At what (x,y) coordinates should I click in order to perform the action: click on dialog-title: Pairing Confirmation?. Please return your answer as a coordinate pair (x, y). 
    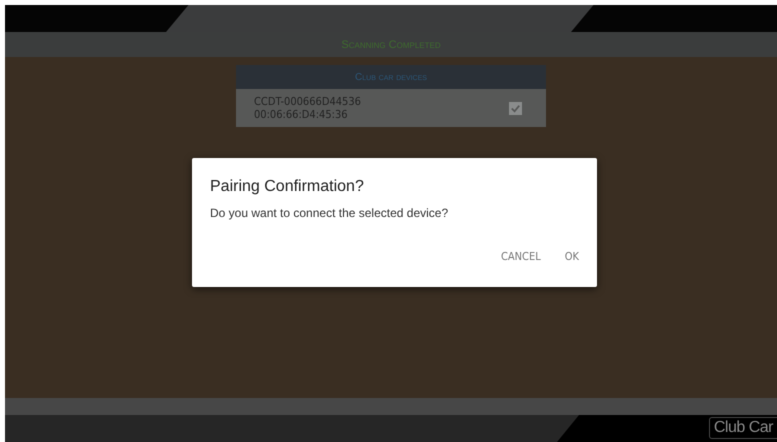
    Looking at the image, I should click on (287, 187).